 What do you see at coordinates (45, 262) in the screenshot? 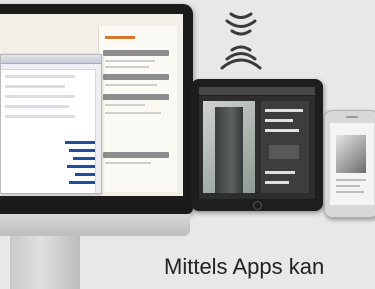
I see `monitor-stand` at bounding box center [45, 262].